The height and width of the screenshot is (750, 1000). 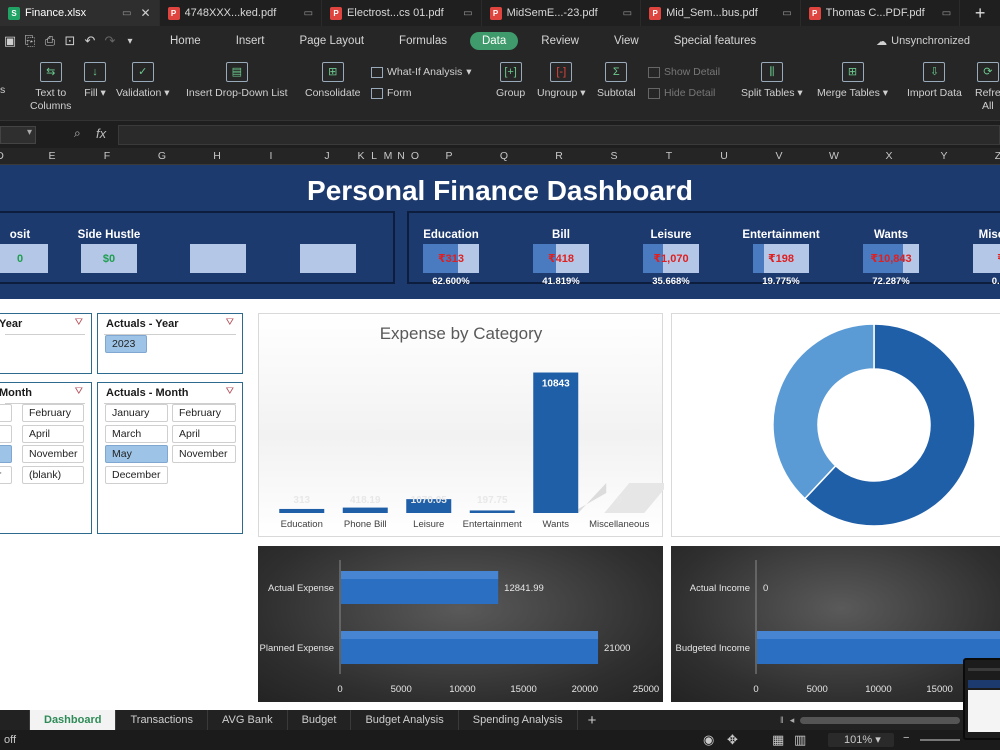 What do you see at coordinates (53, 433) in the screenshot?
I see `slicer-item-april: April` at bounding box center [53, 433].